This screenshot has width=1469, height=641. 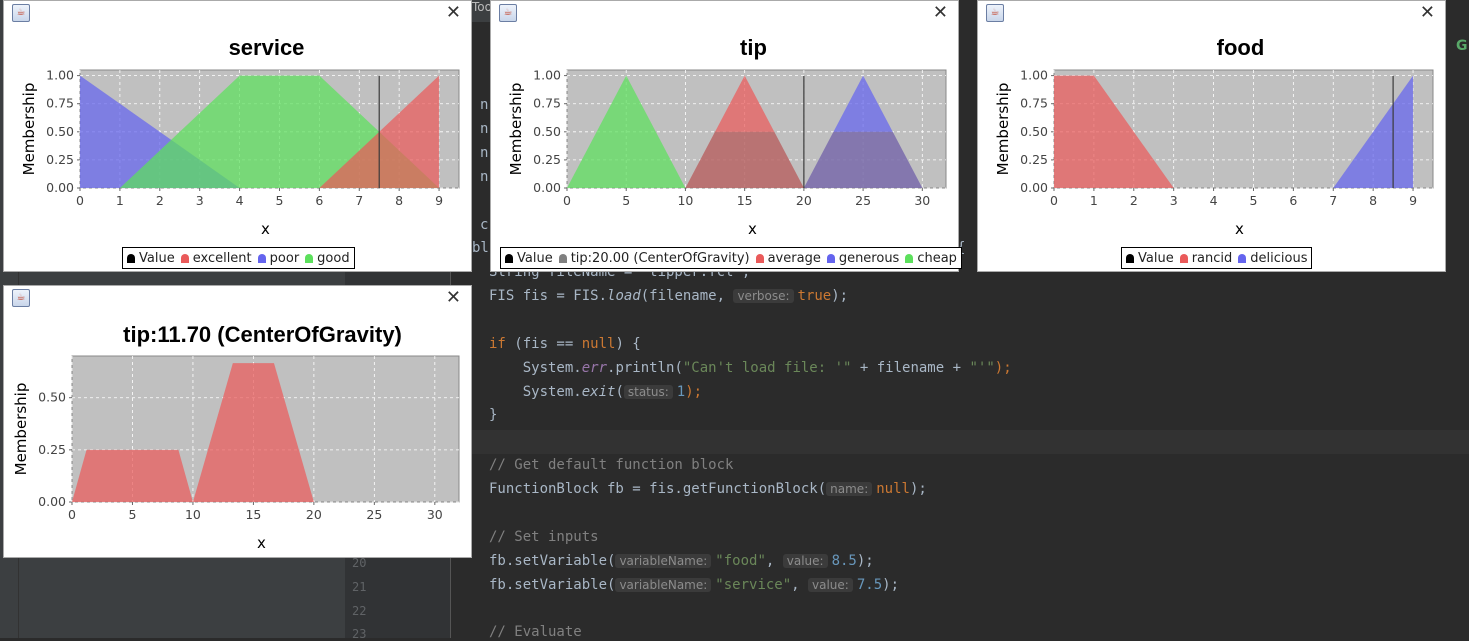 What do you see at coordinates (544, 537) in the screenshot?
I see `code-line: // Set inputs` at bounding box center [544, 537].